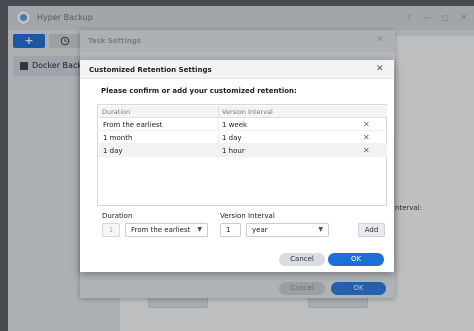 The image size is (474, 331). What do you see at coordinates (118, 138) in the screenshot?
I see `row-duration: 1 month` at bounding box center [118, 138].